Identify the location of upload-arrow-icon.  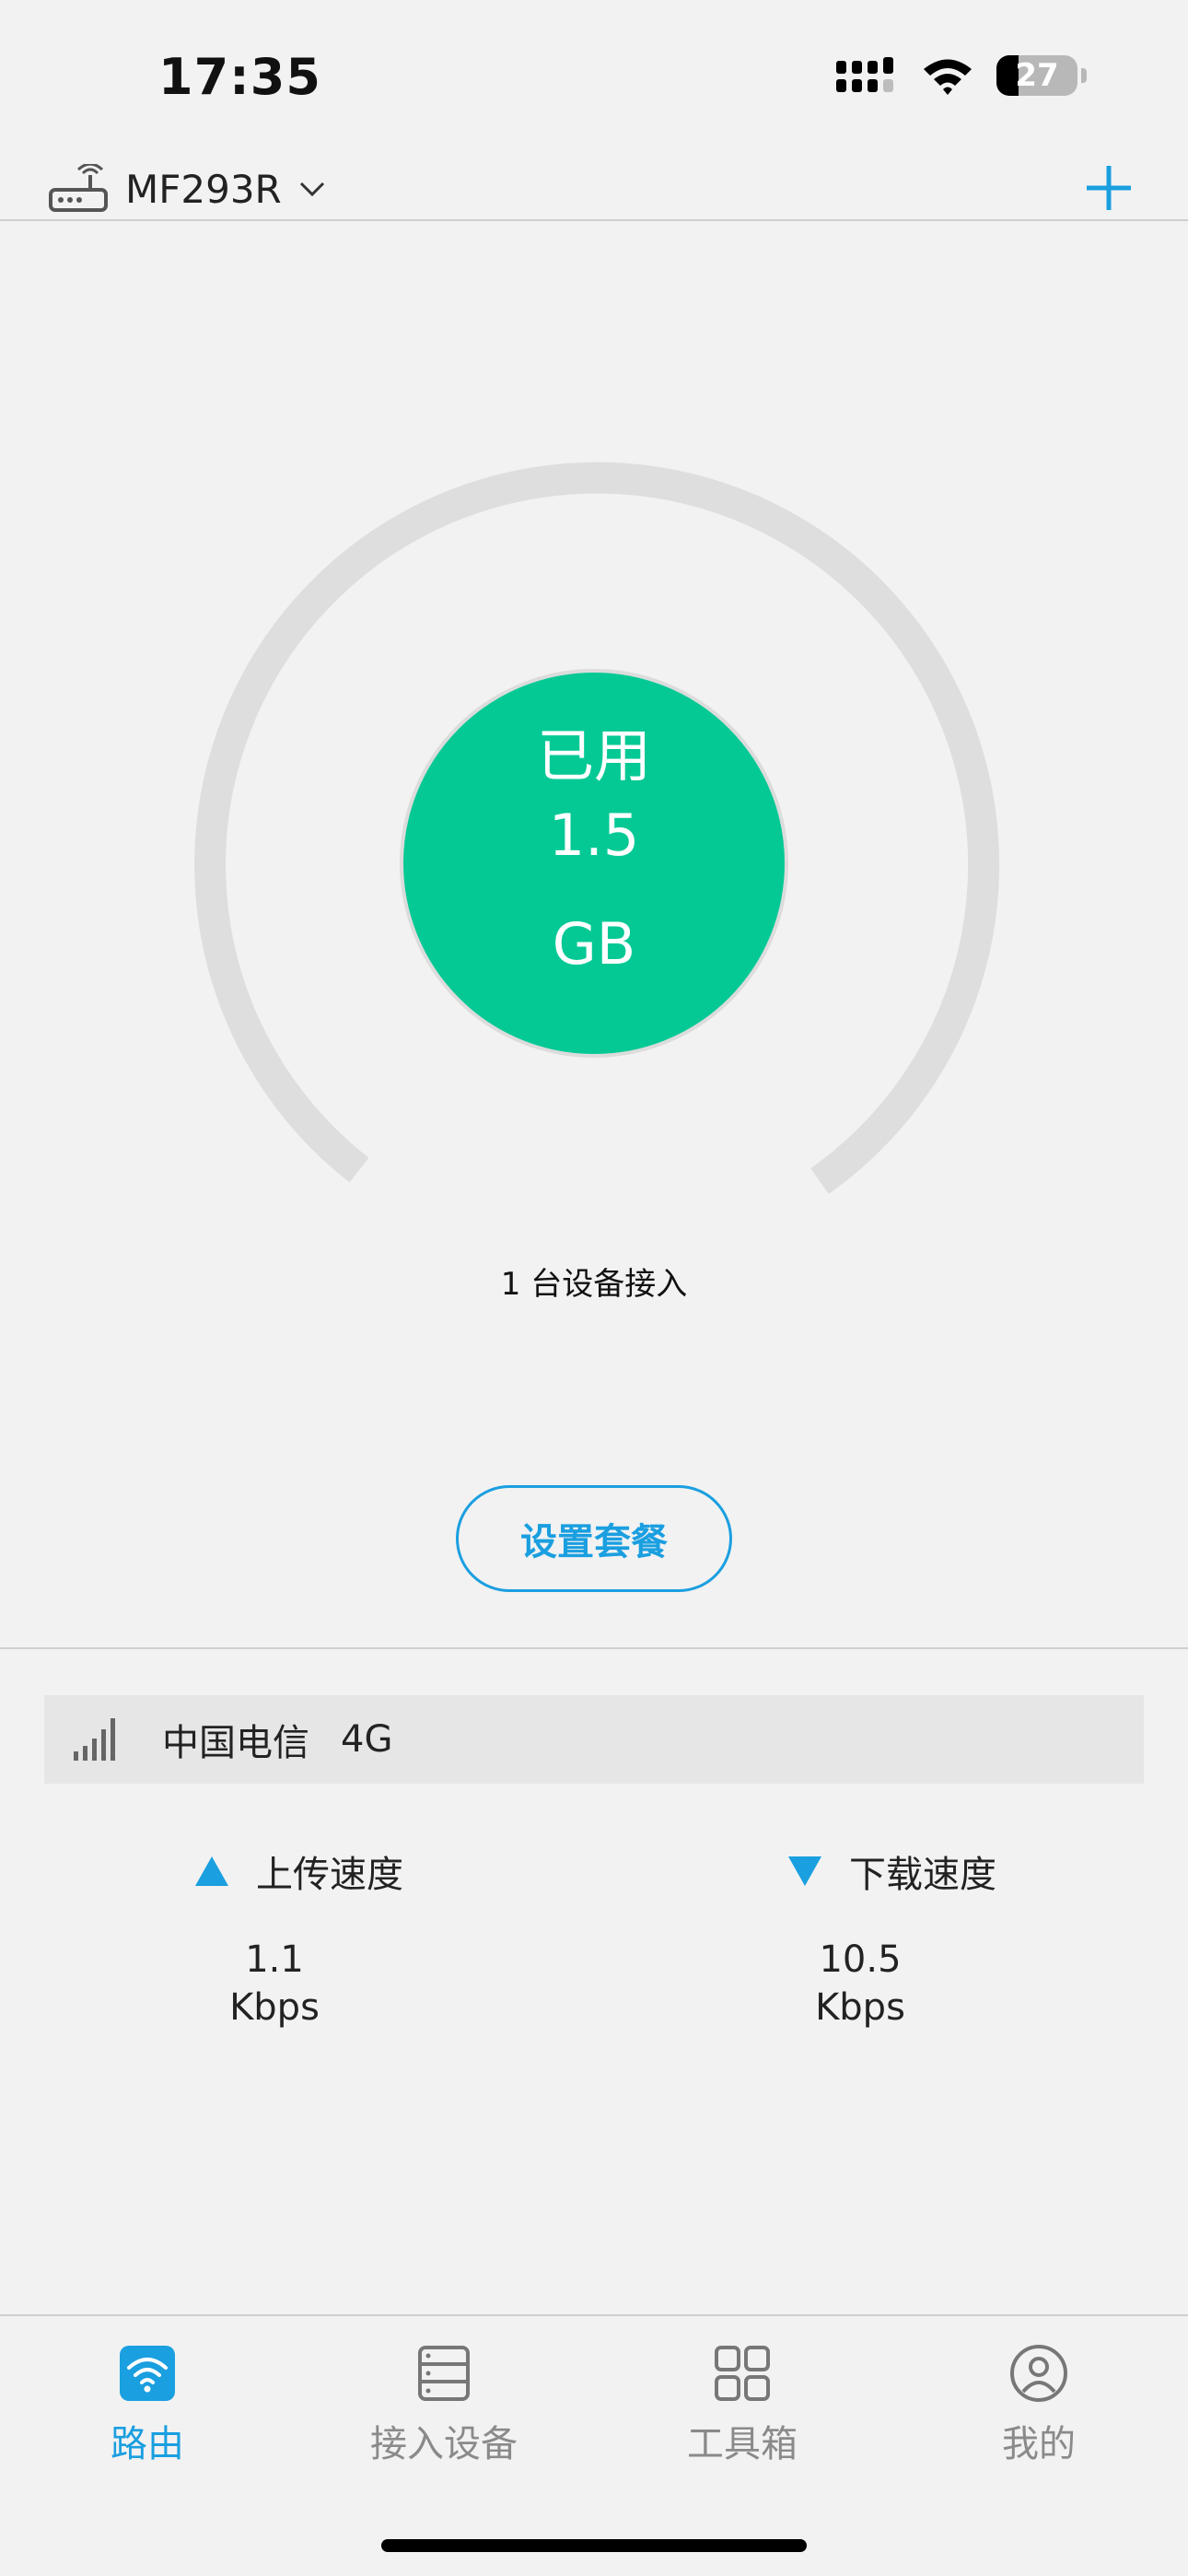
(211, 1871).